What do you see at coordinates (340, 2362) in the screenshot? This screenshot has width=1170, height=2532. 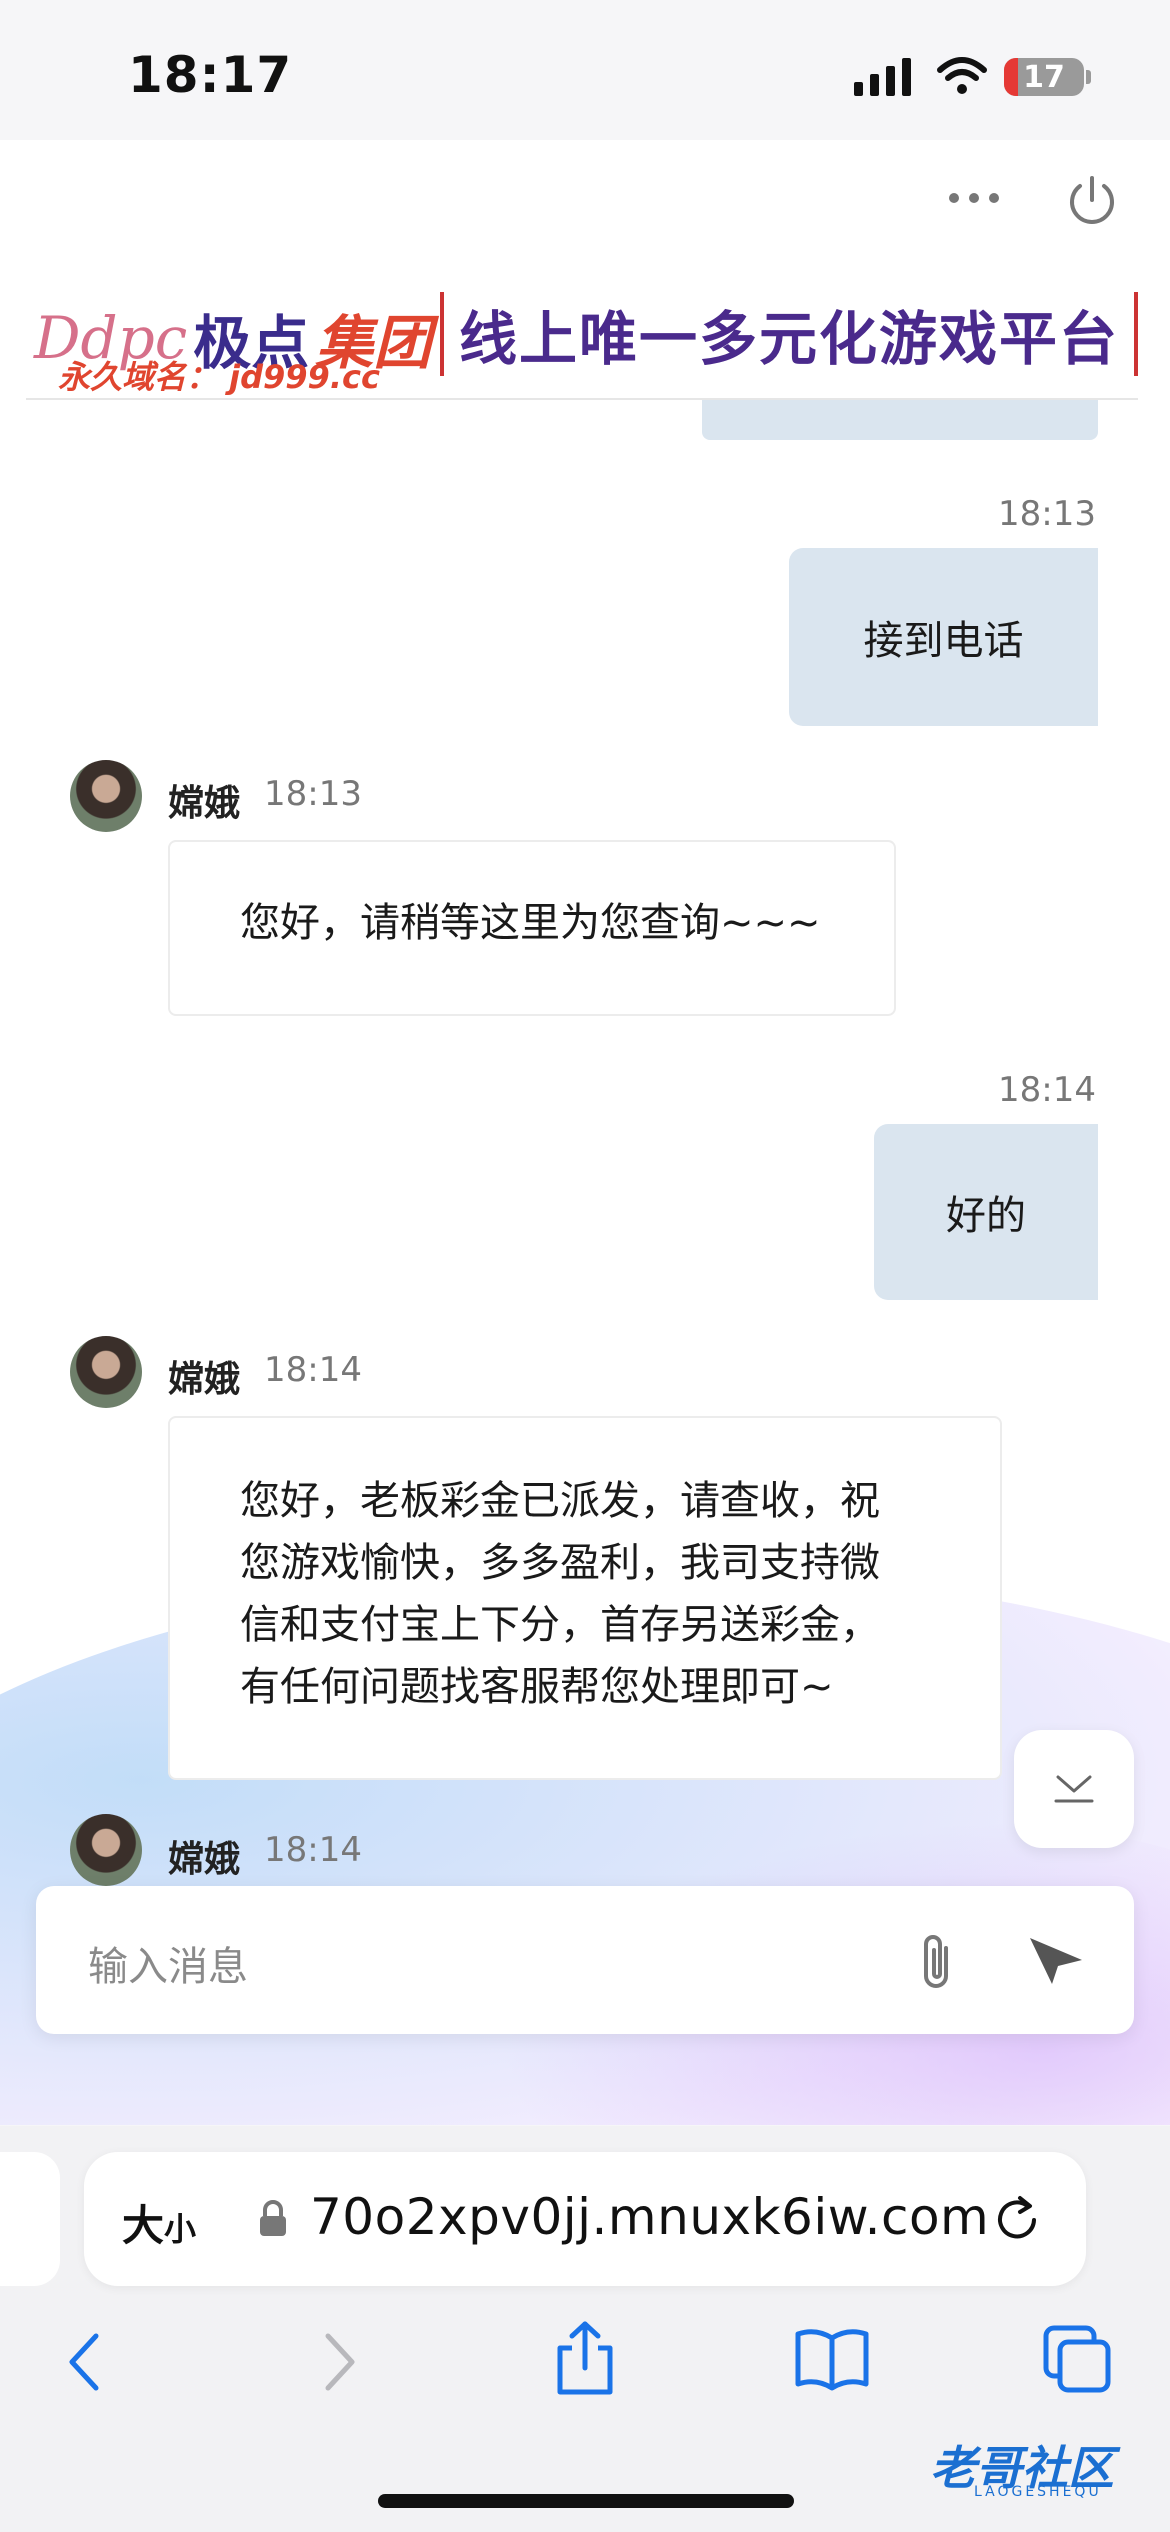 I see `forward-icon` at bounding box center [340, 2362].